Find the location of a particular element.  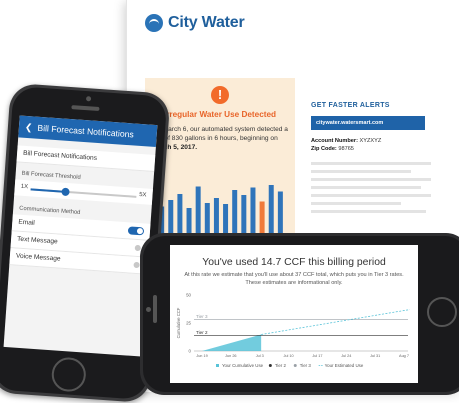

slider-fill is located at coordinates (48, 190).